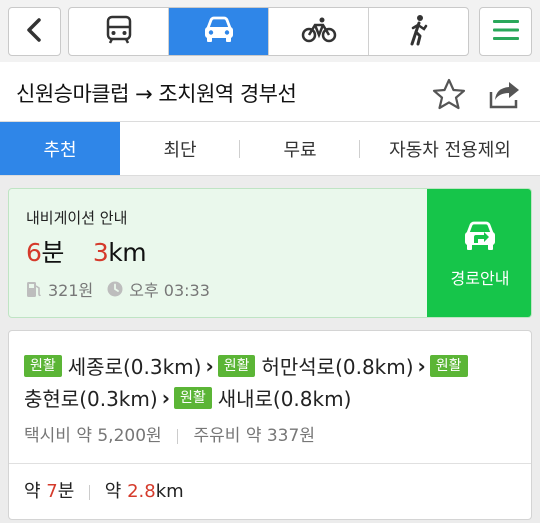 The width and height of the screenshot is (540, 523). What do you see at coordinates (86, 251) in the screenshot?
I see `navigation-duration-distance: 6분 3km` at bounding box center [86, 251].